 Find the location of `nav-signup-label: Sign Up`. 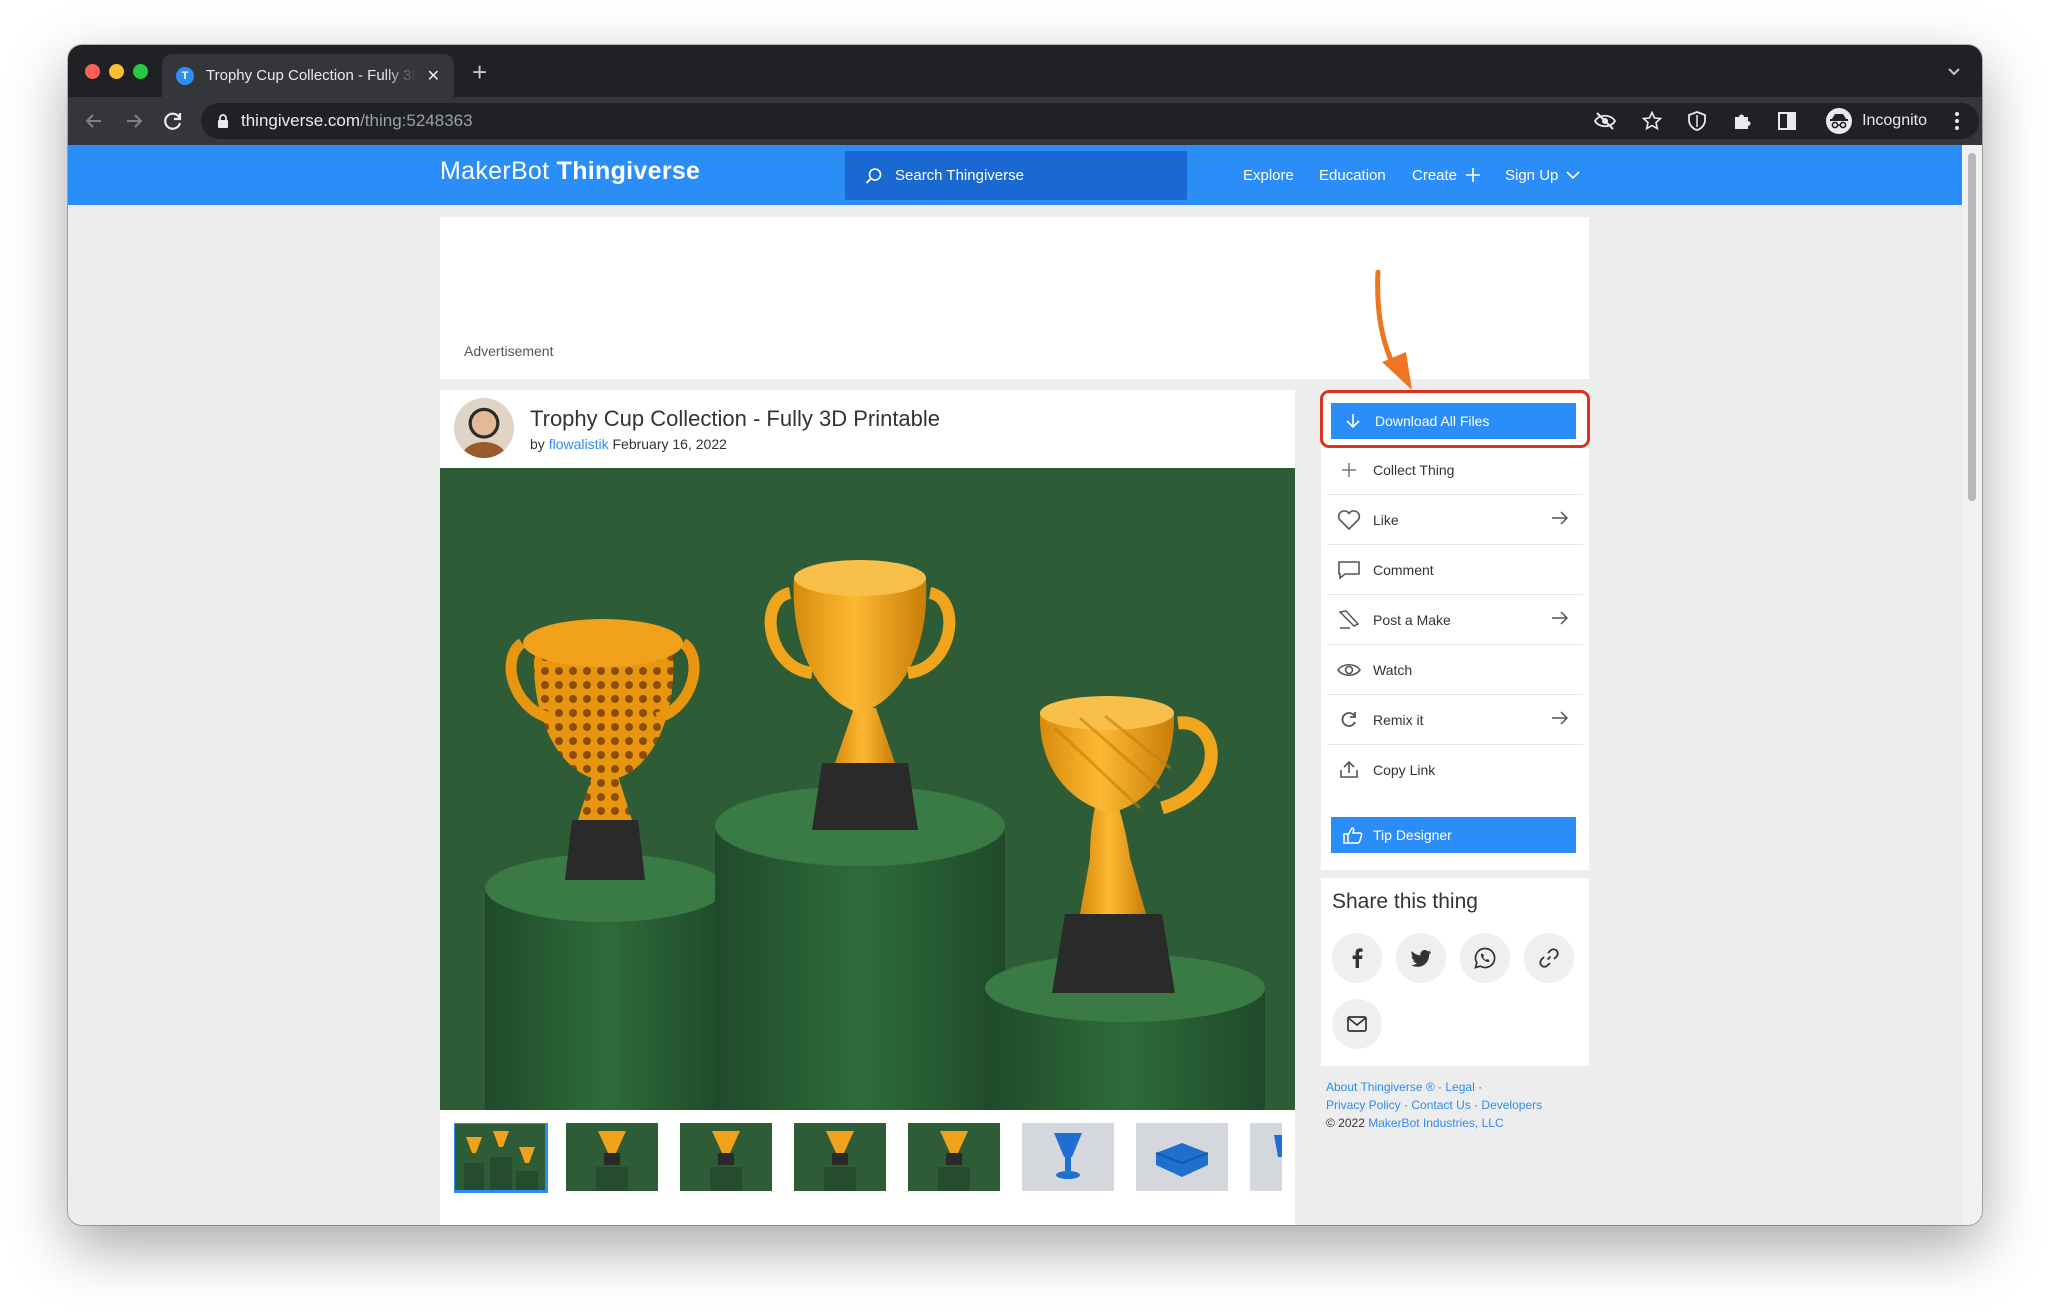

nav-signup-label: Sign Up is located at coordinates (1532, 175).